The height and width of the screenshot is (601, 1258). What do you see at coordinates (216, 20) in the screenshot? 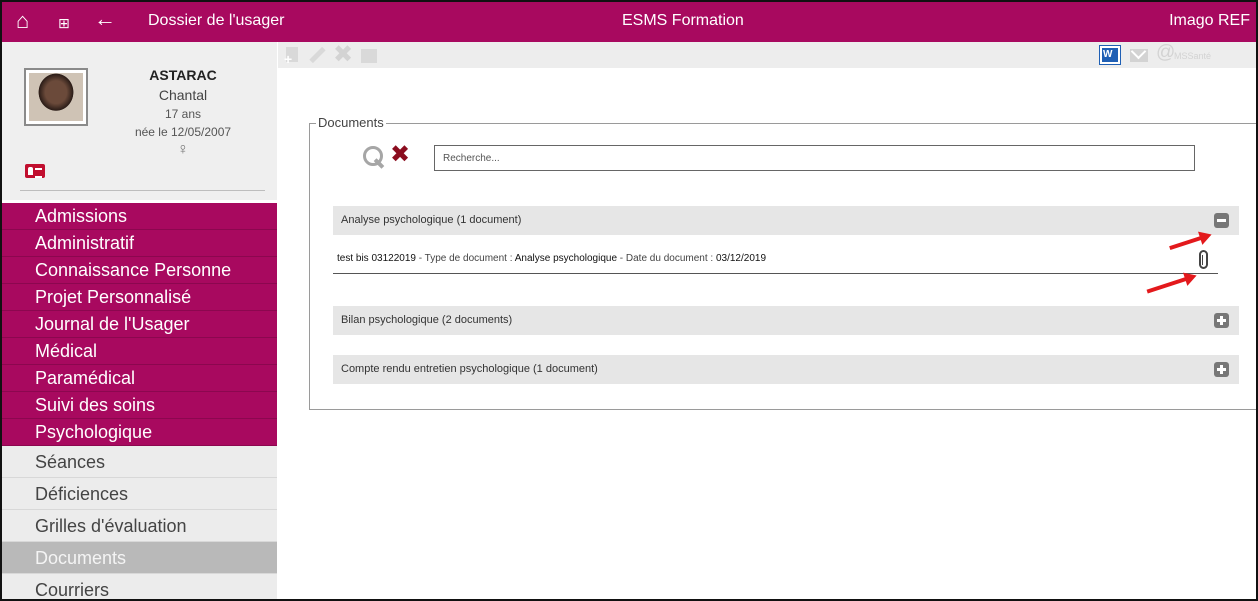
I see `section-title: Dossier de l'usager` at bounding box center [216, 20].